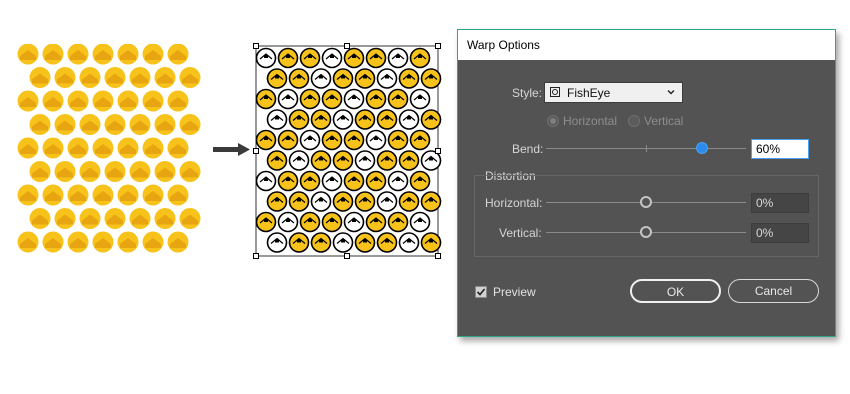 This screenshot has width=850, height=394. I want to click on chevron-down-icon, so click(671, 92).